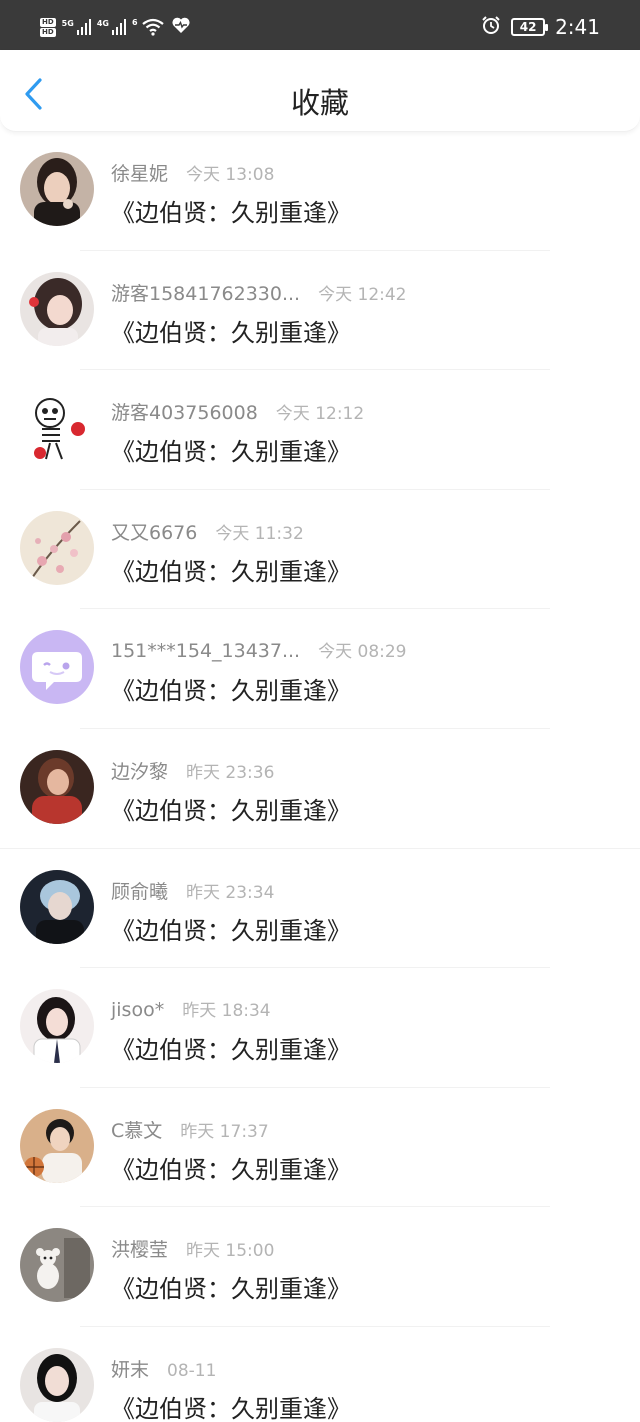  Describe the element at coordinates (163, 1368) in the screenshot. I see `item-meta: 妍末 08-11` at that location.